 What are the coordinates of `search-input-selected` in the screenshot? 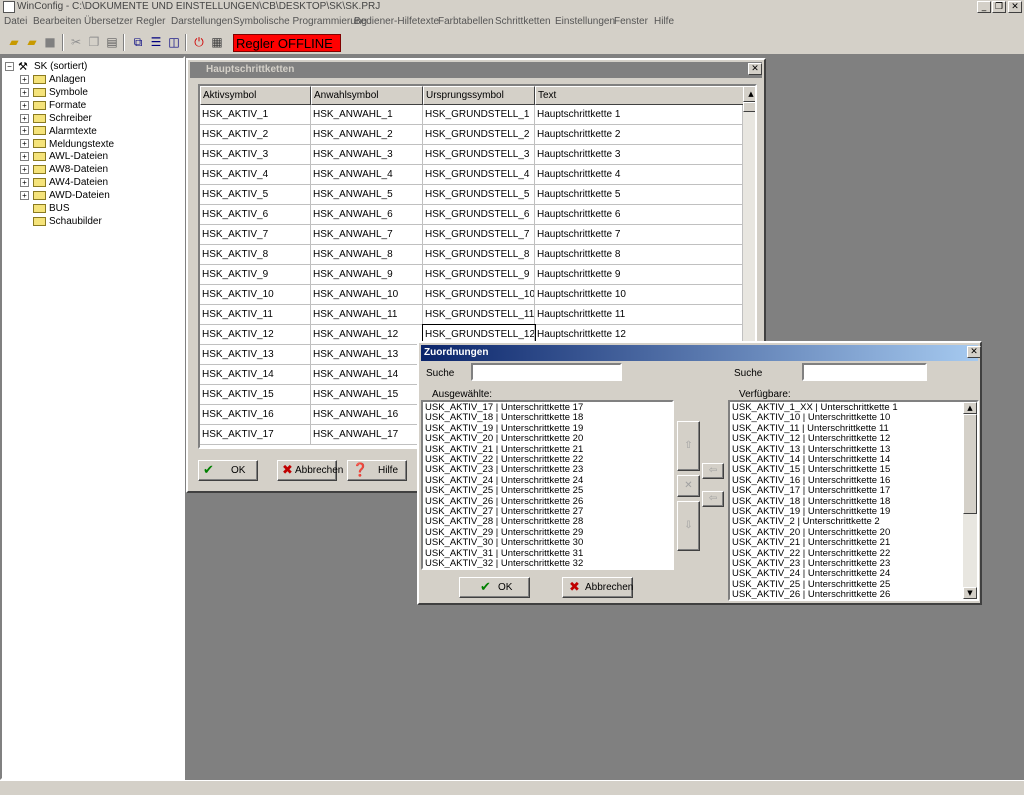 It's located at (546, 372).